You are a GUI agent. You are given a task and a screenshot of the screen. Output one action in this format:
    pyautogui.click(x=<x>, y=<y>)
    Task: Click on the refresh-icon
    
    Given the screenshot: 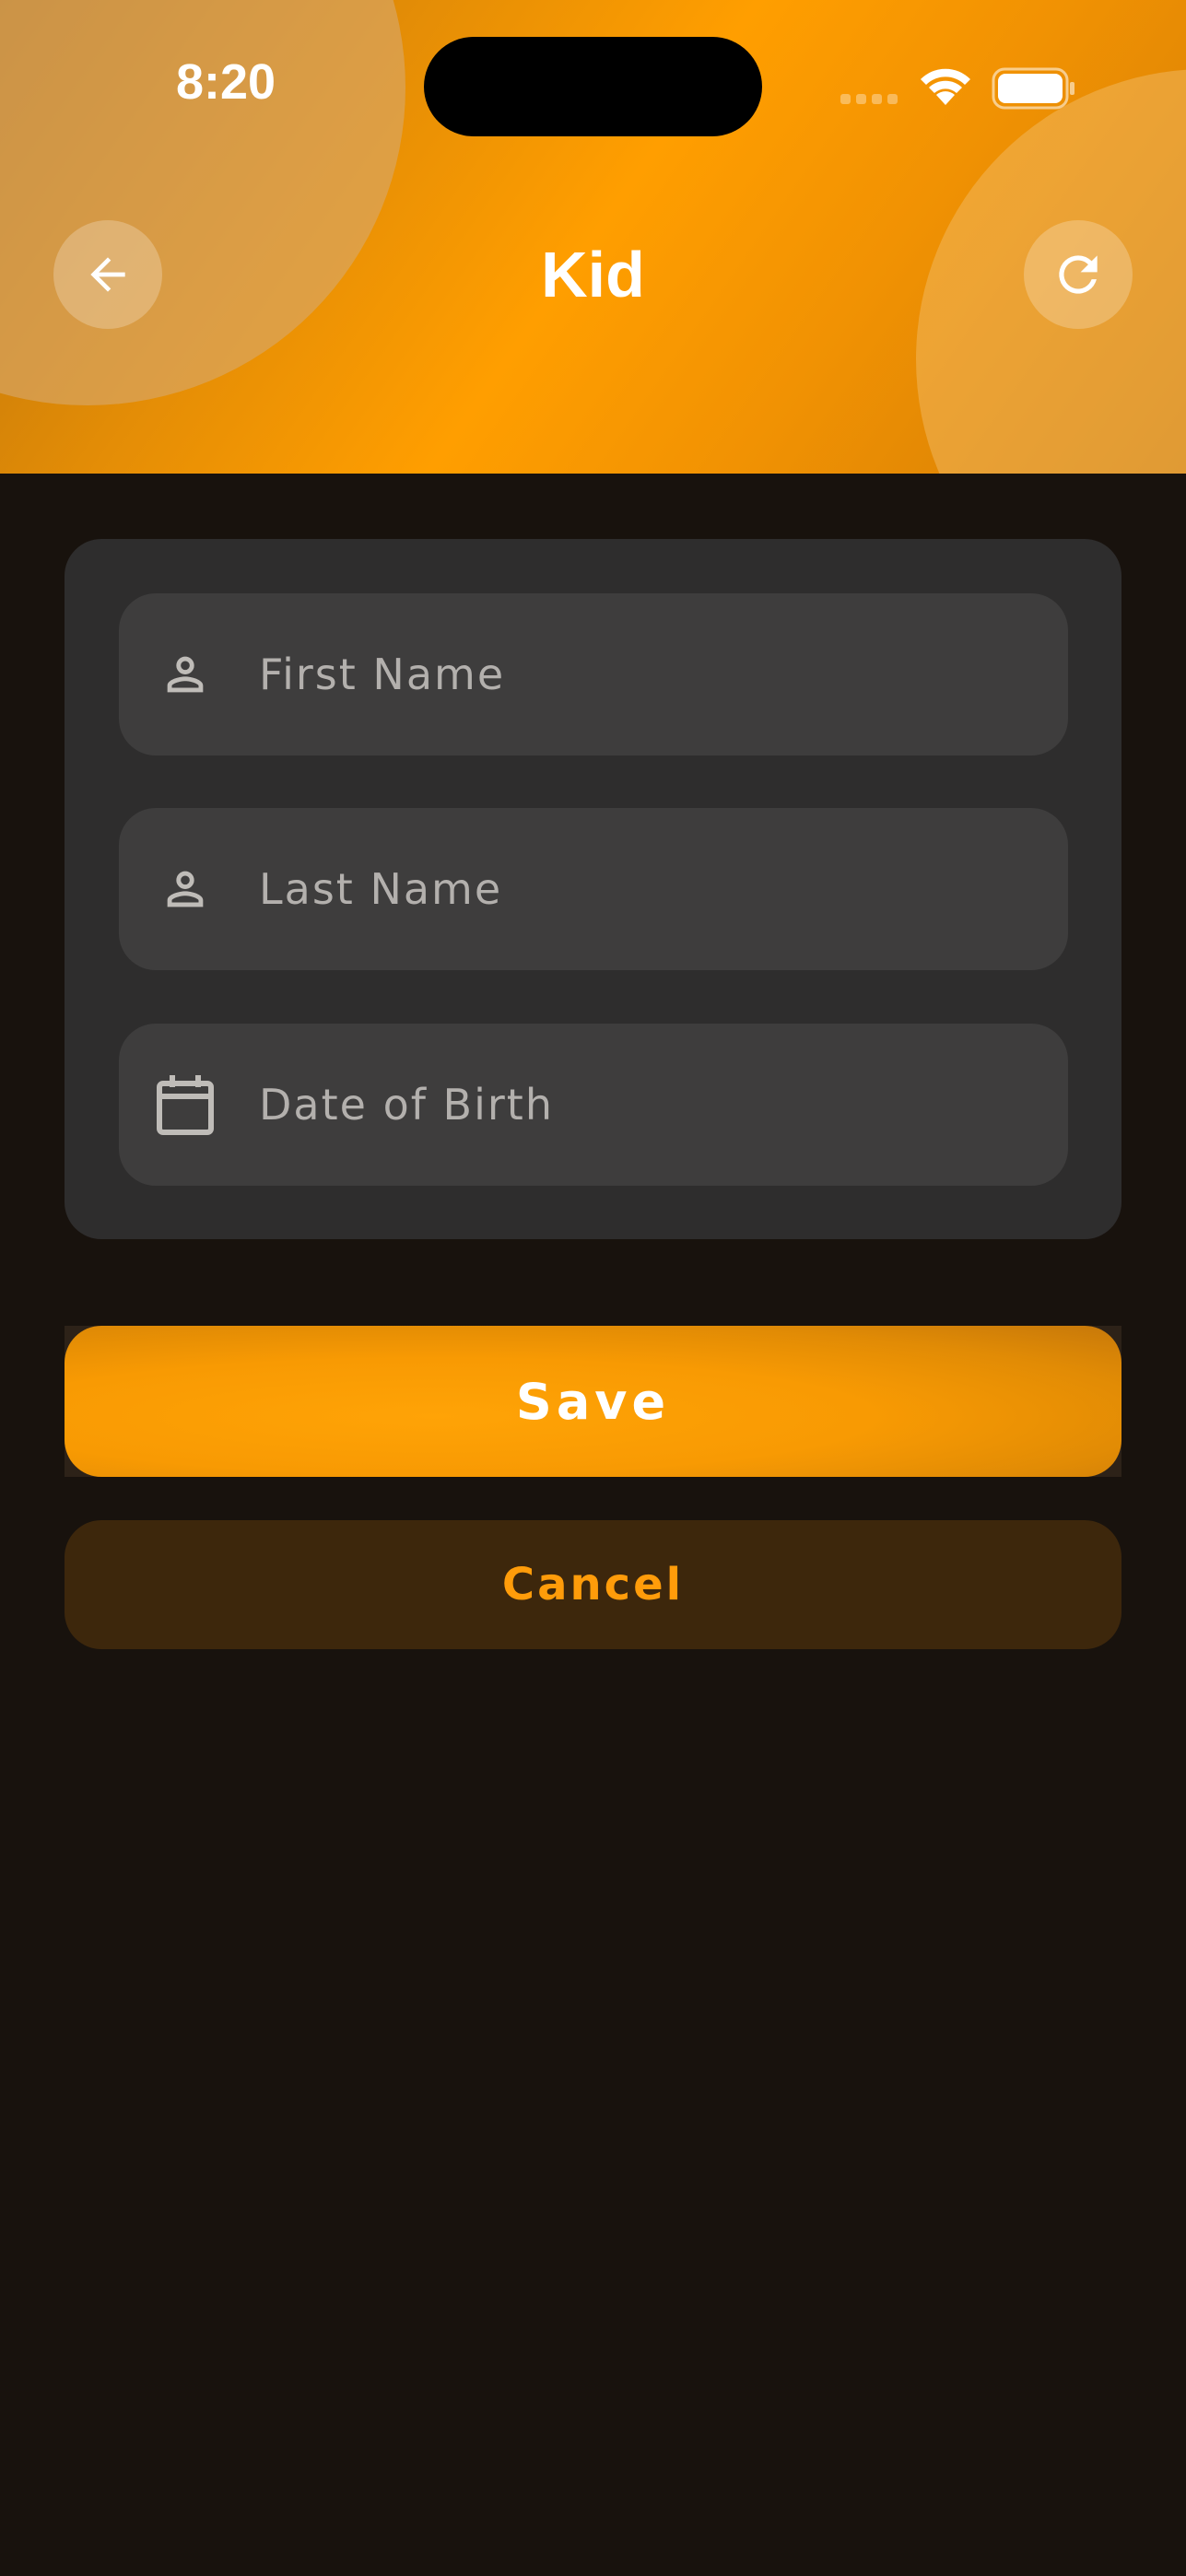 What is the action you would take?
    pyautogui.click(x=1078, y=274)
    